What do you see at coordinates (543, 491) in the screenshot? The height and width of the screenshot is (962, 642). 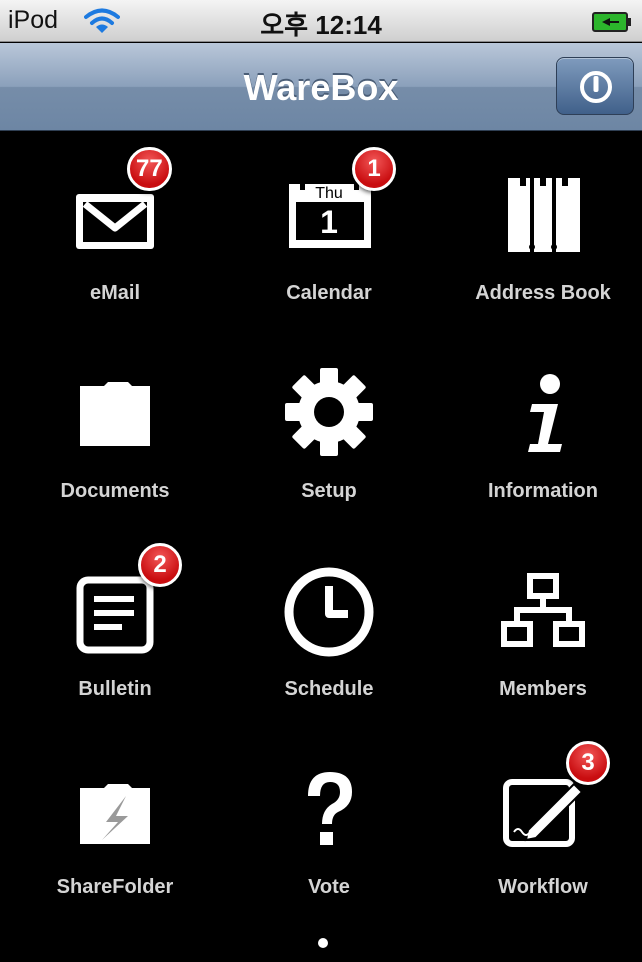 I see `app-label: Information` at bounding box center [543, 491].